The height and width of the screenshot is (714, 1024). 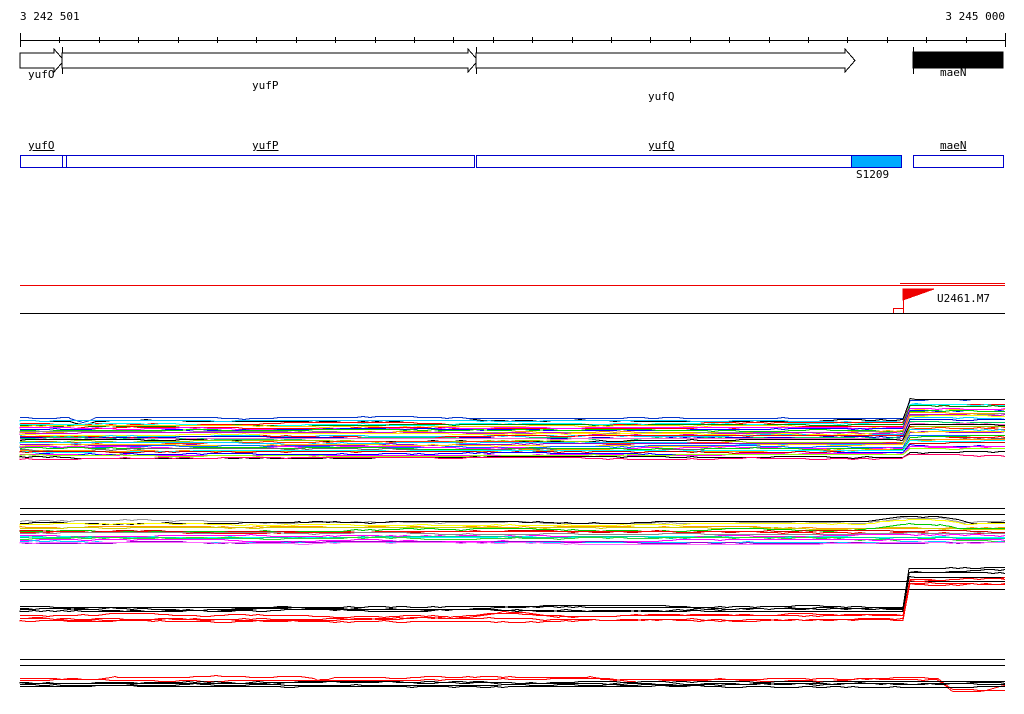 I want to click on gene-arrow-yufQ, so click(x=665, y=60).